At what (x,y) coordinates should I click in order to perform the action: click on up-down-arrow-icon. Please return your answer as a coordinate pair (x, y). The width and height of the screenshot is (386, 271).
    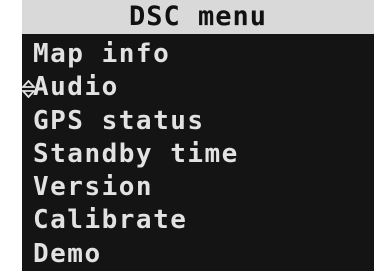
    Looking at the image, I should click on (28, 89).